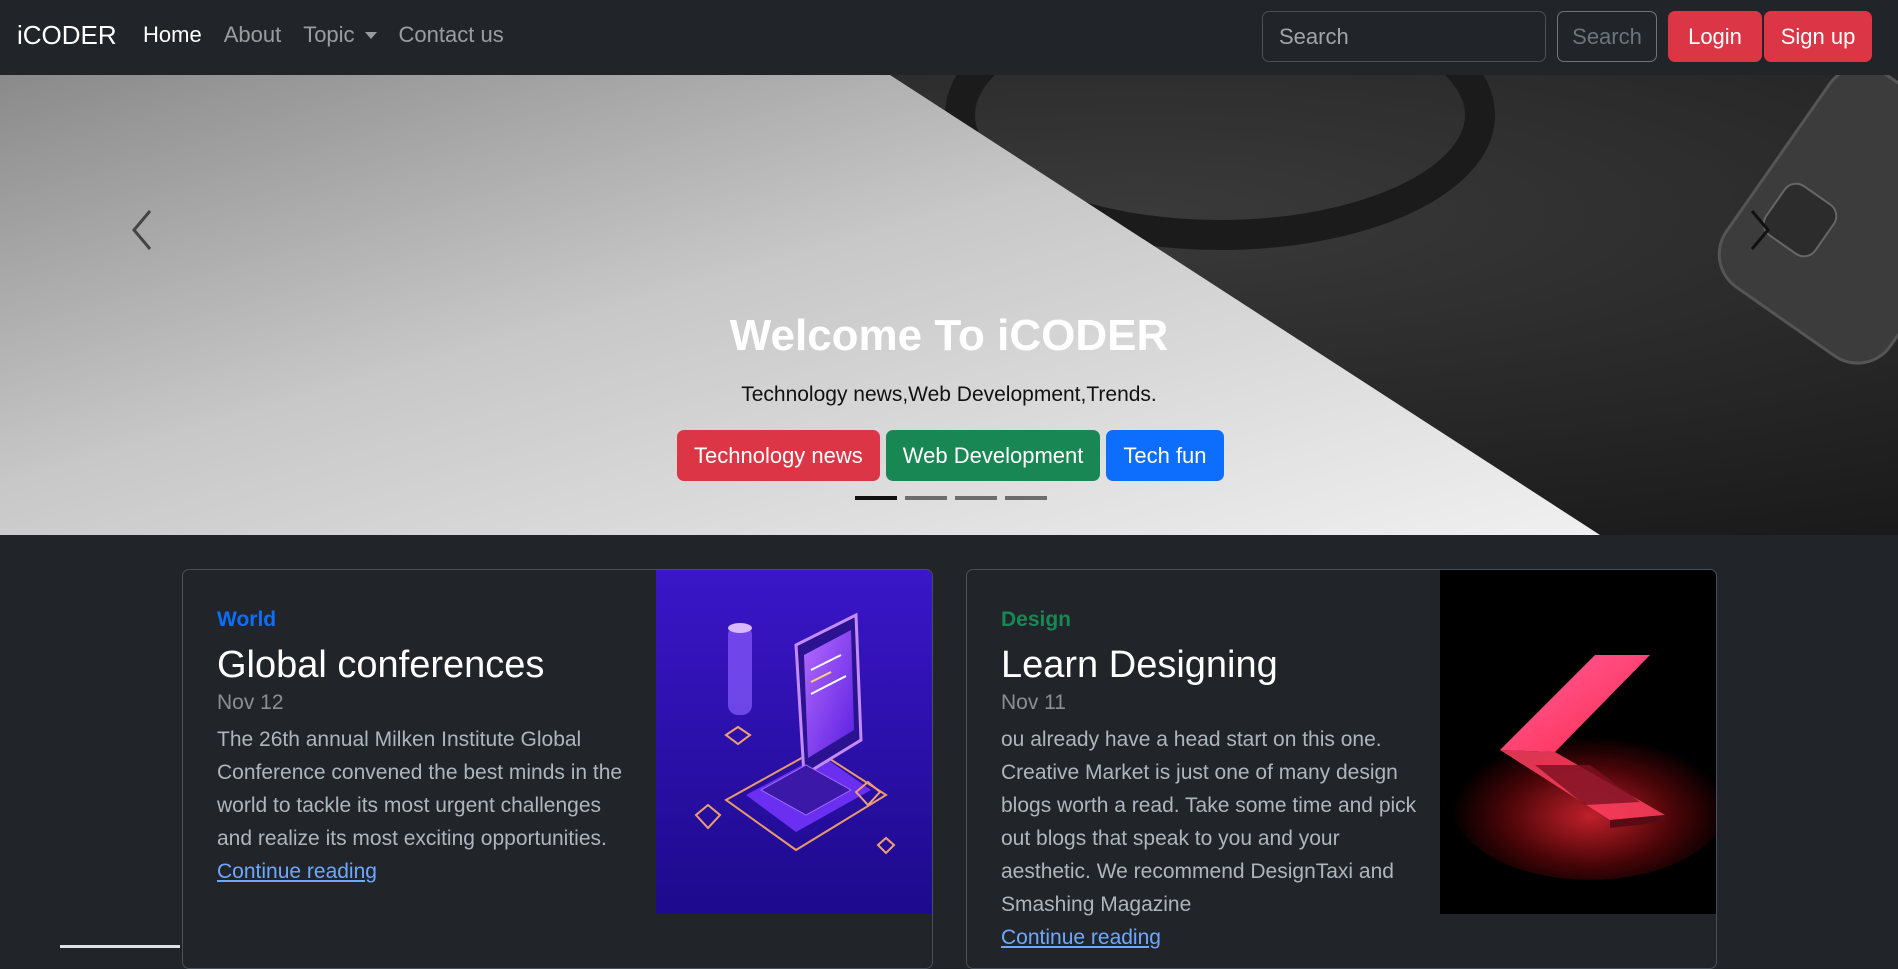 This screenshot has width=1898, height=969. What do you see at coordinates (451, 35) in the screenshot?
I see `nav-link-contact: Contact us` at bounding box center [451, 35].